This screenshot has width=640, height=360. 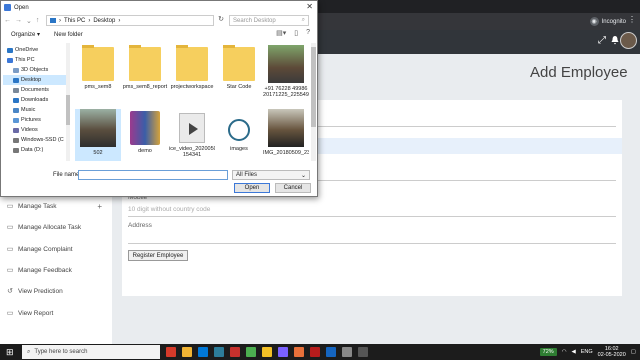 I want to click on nav-item: This PC, so click(x=35, y=60).